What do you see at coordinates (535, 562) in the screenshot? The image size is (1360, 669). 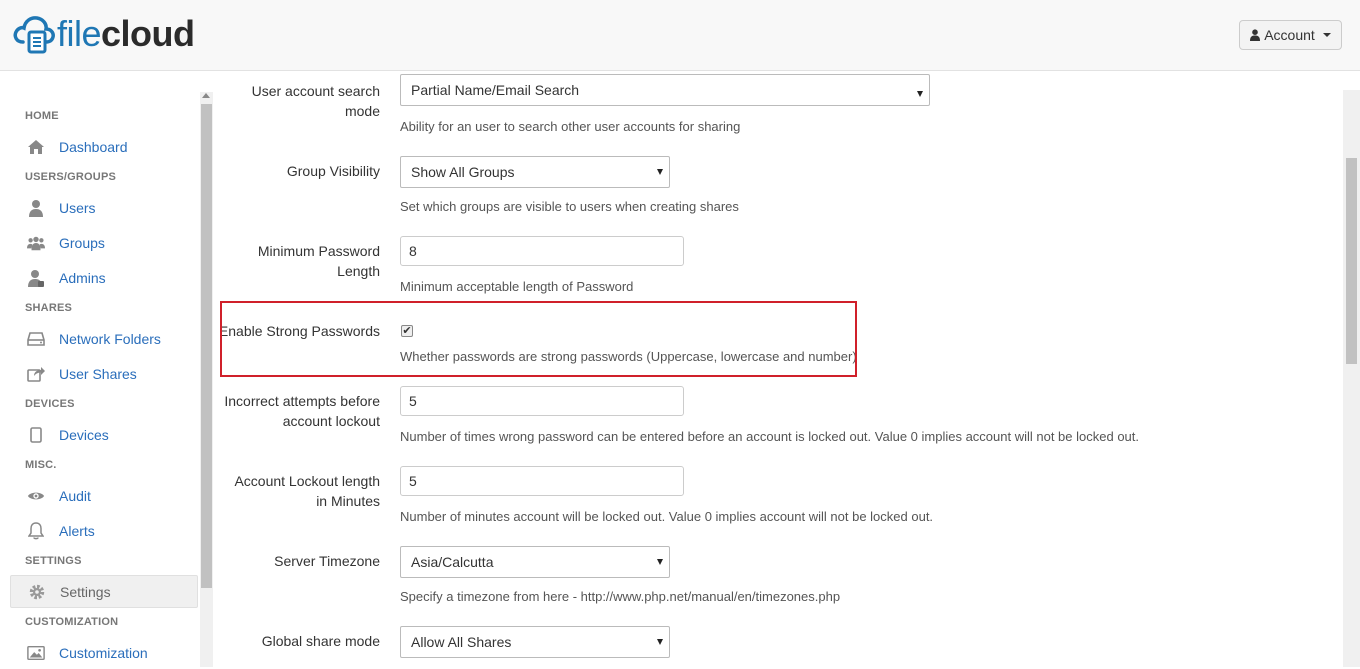 I see `server-timezone-select: Asia/Calcutta` at bounding box center [535, 562].